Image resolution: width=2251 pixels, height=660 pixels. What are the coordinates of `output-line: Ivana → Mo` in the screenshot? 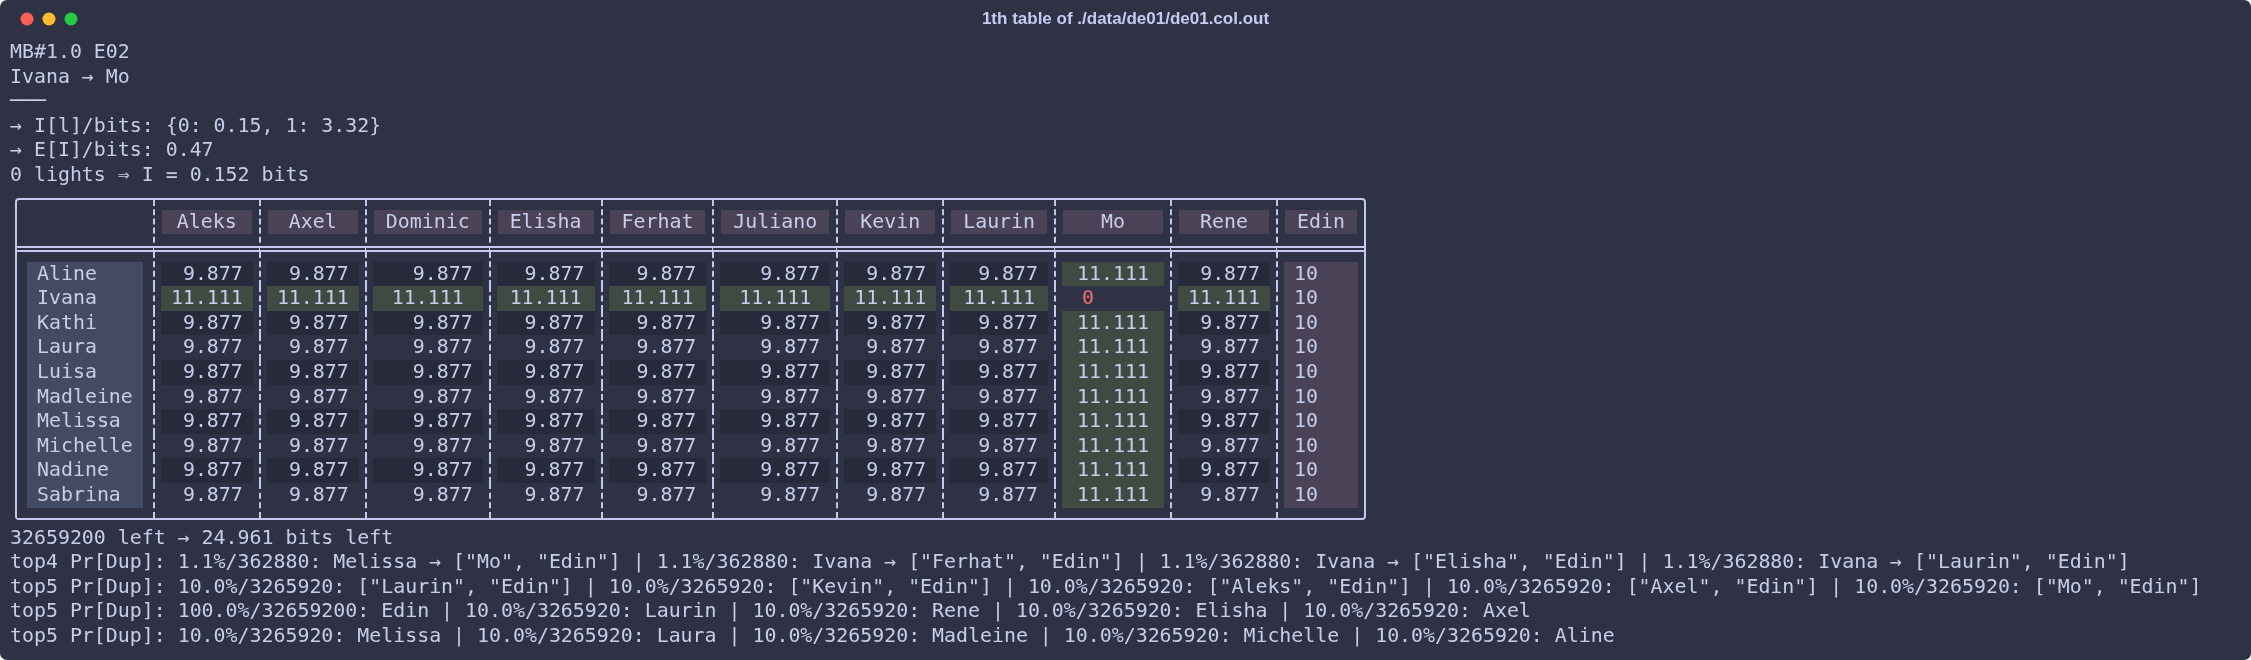 It's located at (70, 77).